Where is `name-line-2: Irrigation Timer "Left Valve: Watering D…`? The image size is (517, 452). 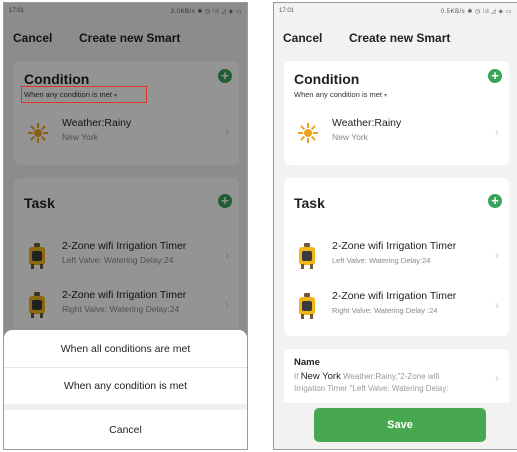
name-line-2: Irrigation Timer "Left Valve: Watering D… is located at coordinates (371, 388).